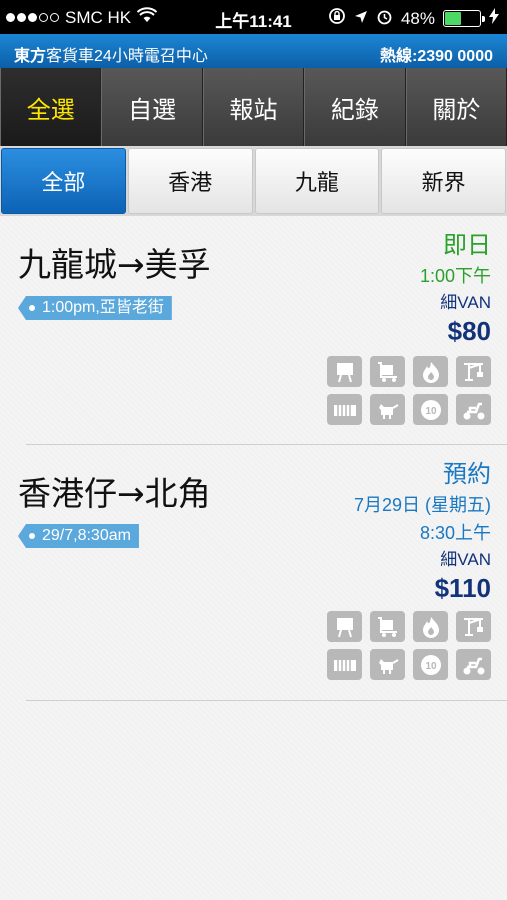 Image resolution: width=507 pixels, height=900 pixels. Describe the element at coordinates (266, 700) in the screenshot. I see `divider` at that location.